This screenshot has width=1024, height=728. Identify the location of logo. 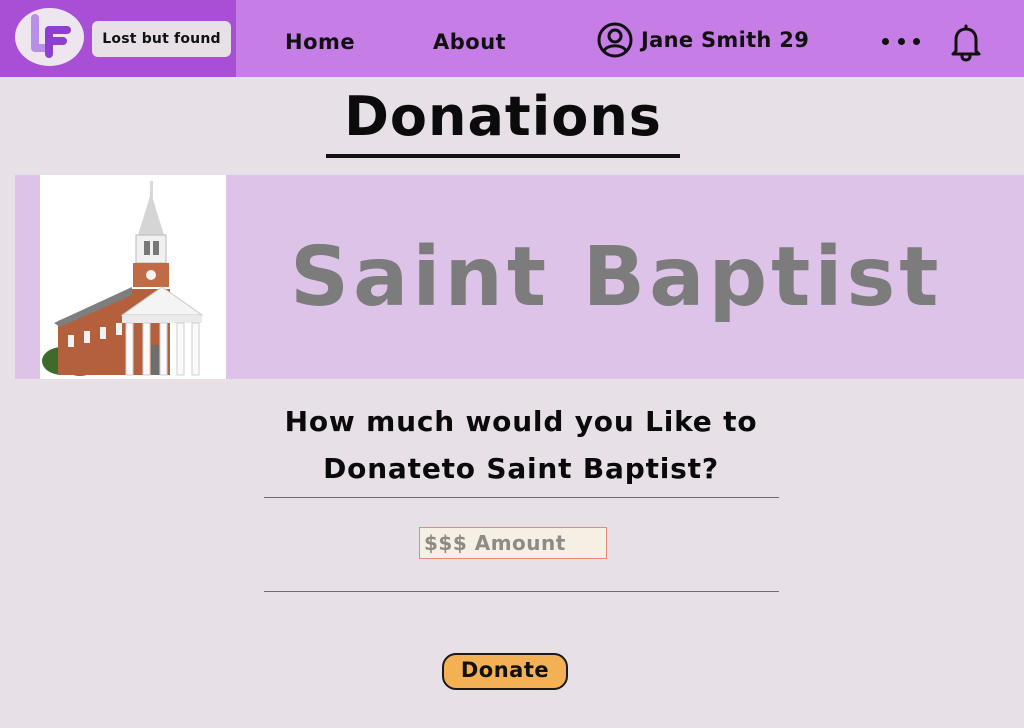
(49, 37).